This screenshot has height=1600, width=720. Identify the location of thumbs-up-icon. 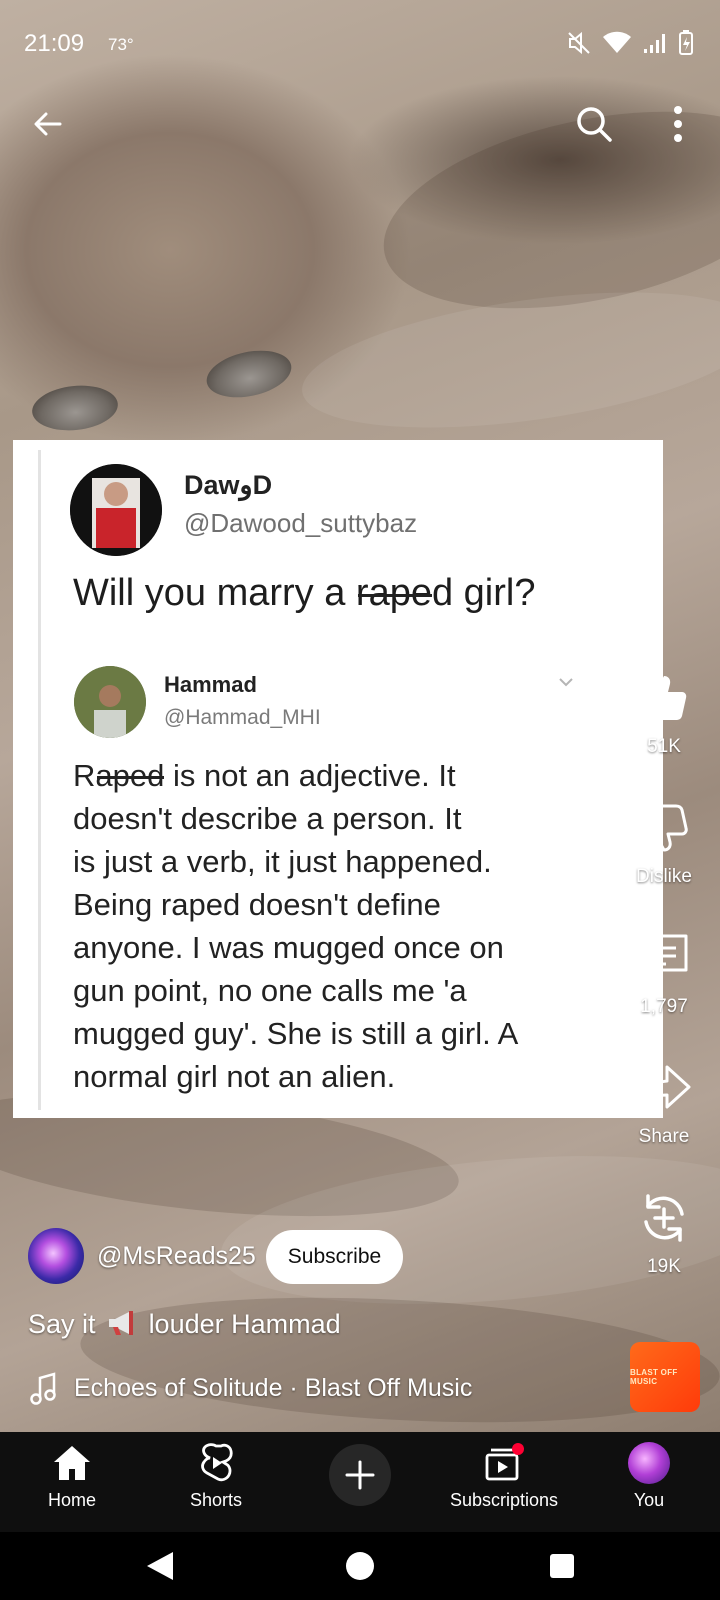
(664, 698).